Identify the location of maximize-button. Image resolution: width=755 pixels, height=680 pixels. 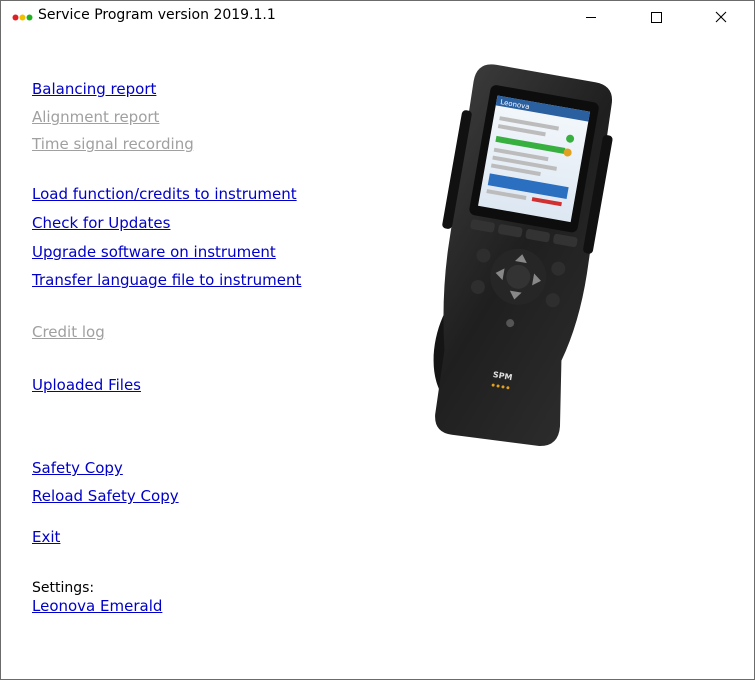
(656, 16).